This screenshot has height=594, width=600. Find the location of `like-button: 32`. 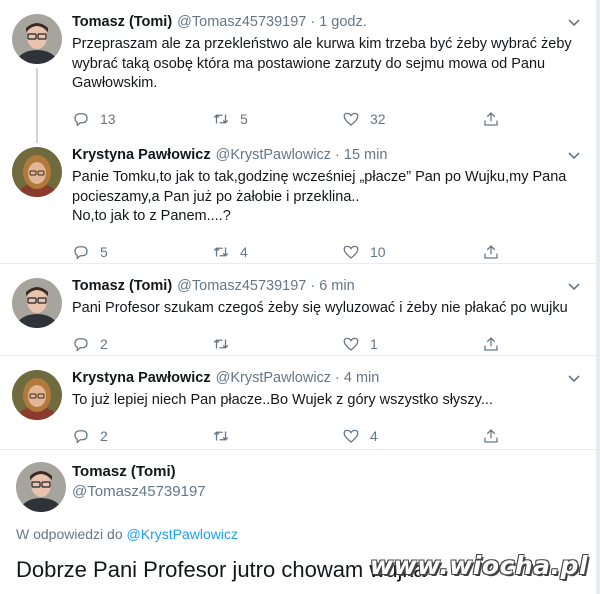

like-button: 32 is located at coordinates (412, 119).